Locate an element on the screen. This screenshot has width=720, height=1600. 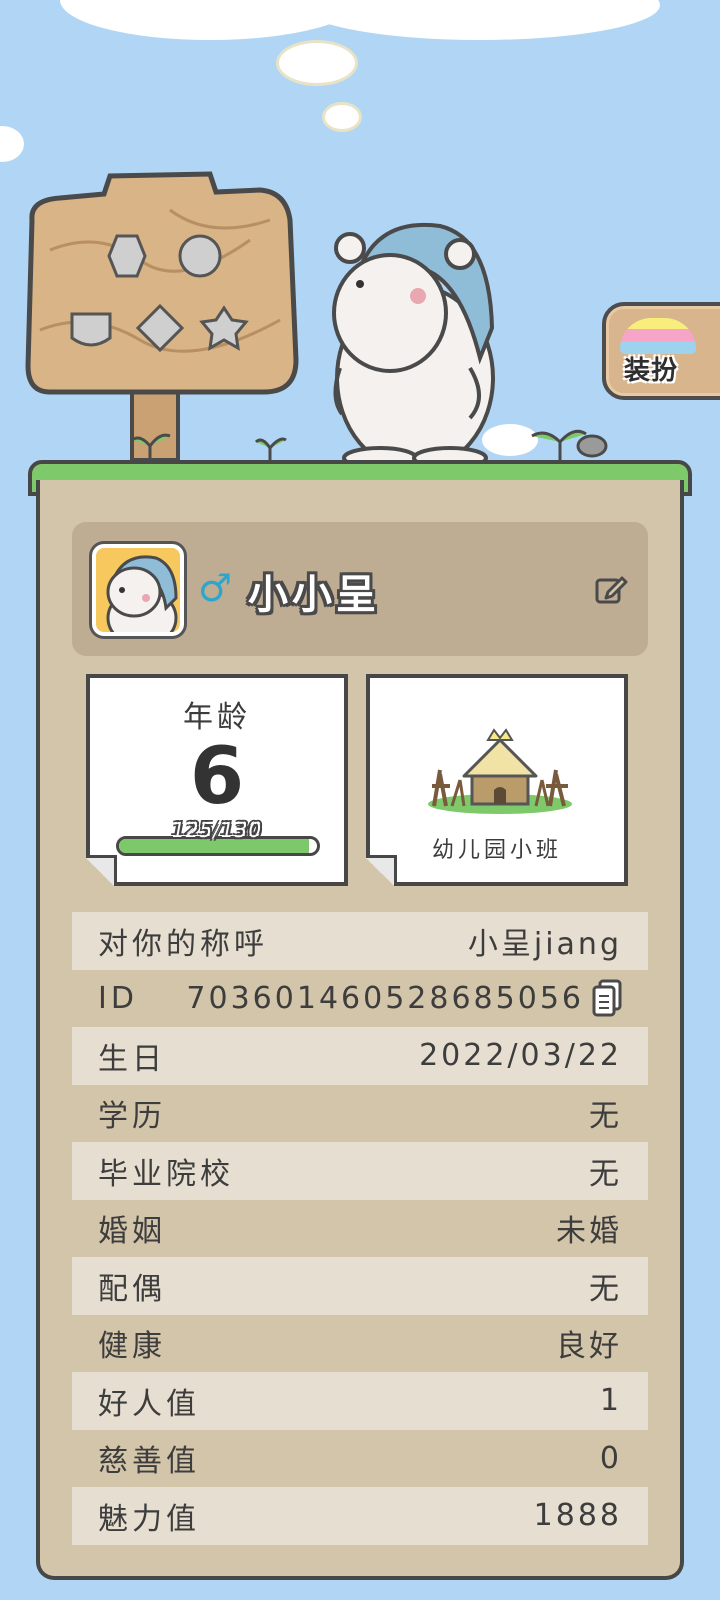
info-label: 好人值 is located at coordinates (149, 1404).